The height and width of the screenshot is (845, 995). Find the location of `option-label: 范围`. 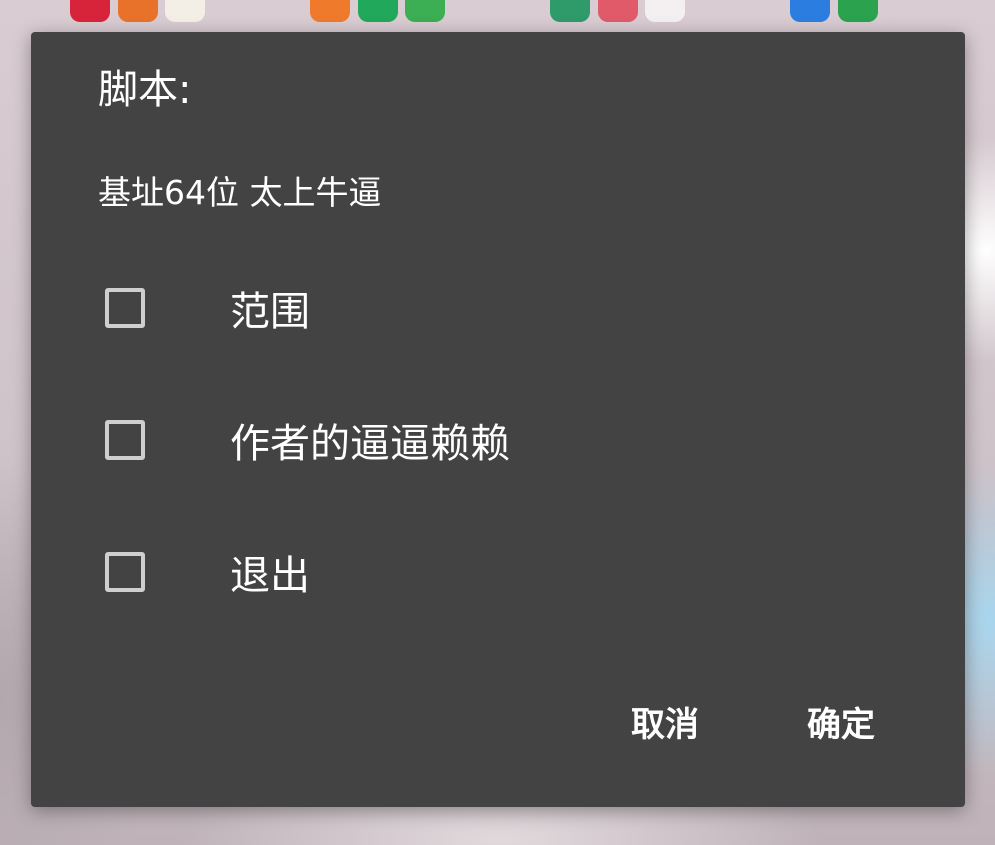

option-label: 范围 is located at coordinates (270, 312).